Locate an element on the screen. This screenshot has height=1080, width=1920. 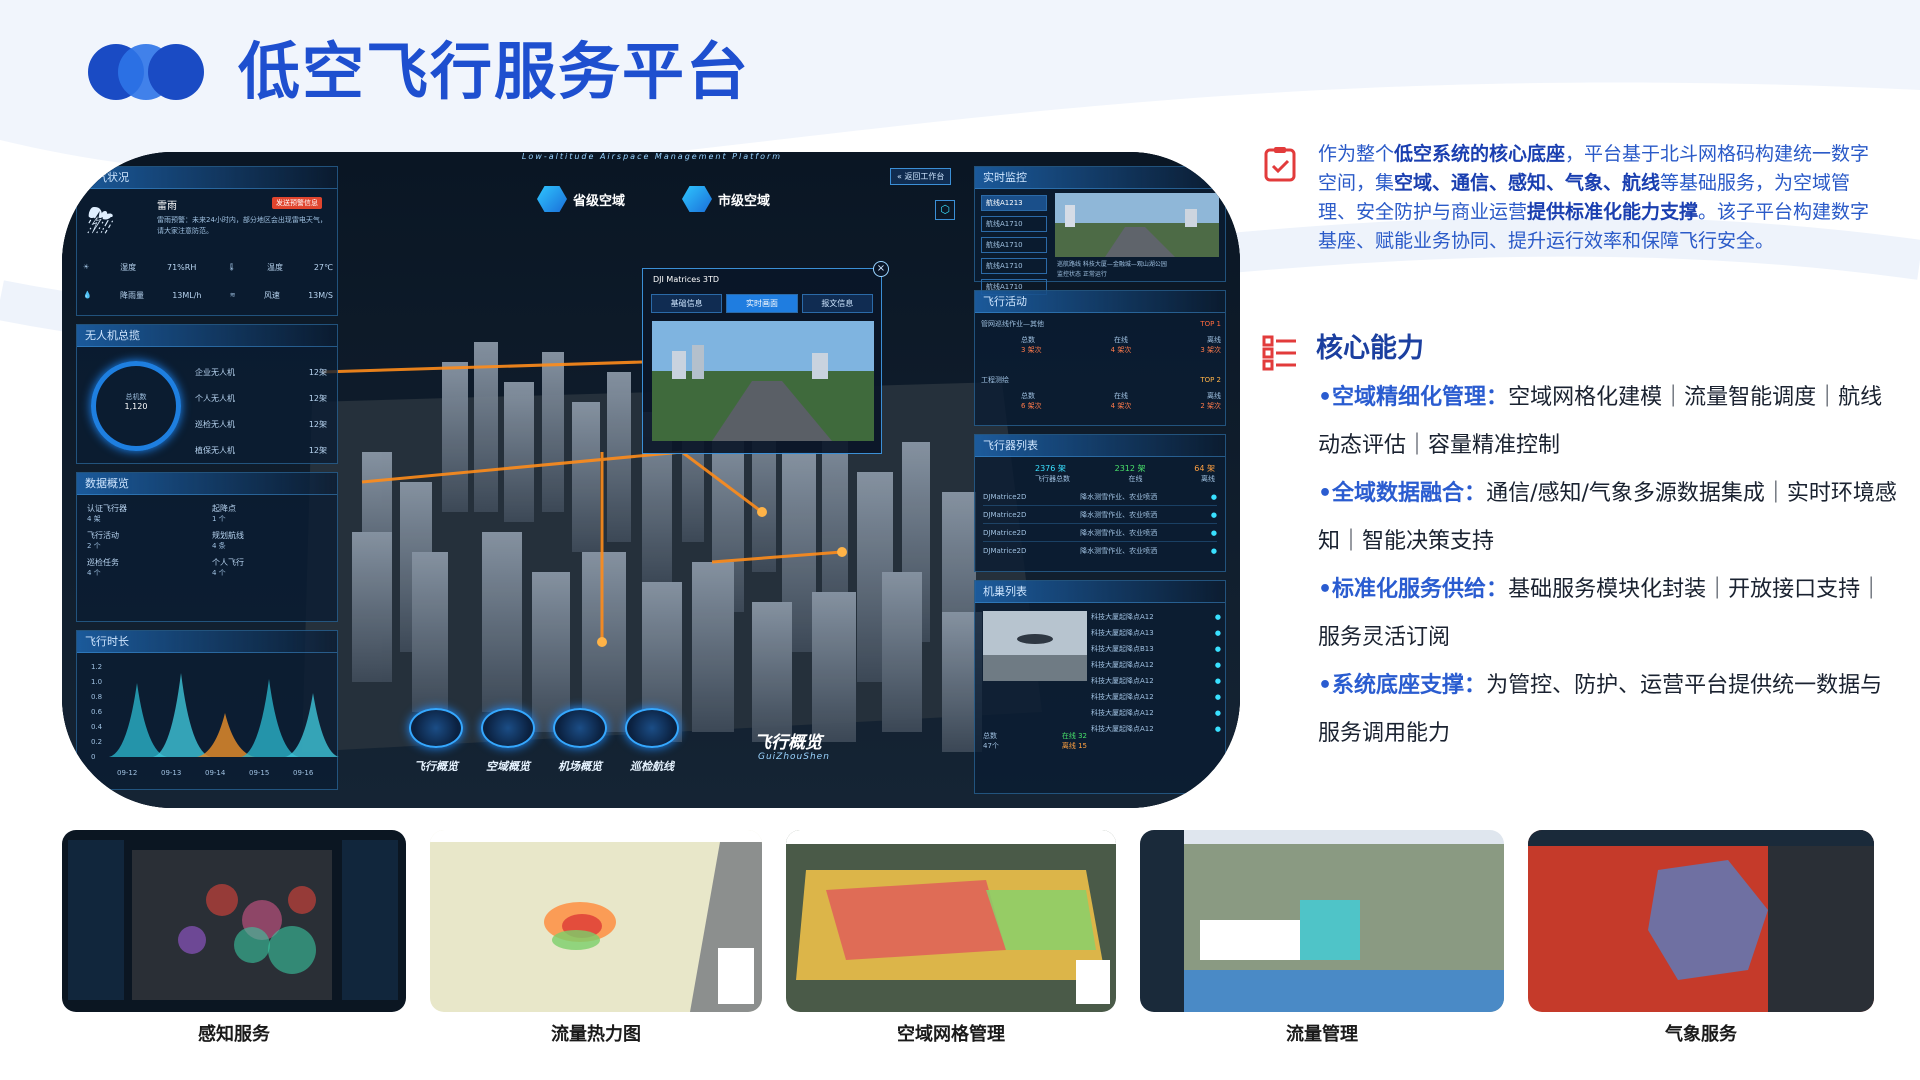
flight-duration-title: 飞行时长 is located at coordinates (207, 642).